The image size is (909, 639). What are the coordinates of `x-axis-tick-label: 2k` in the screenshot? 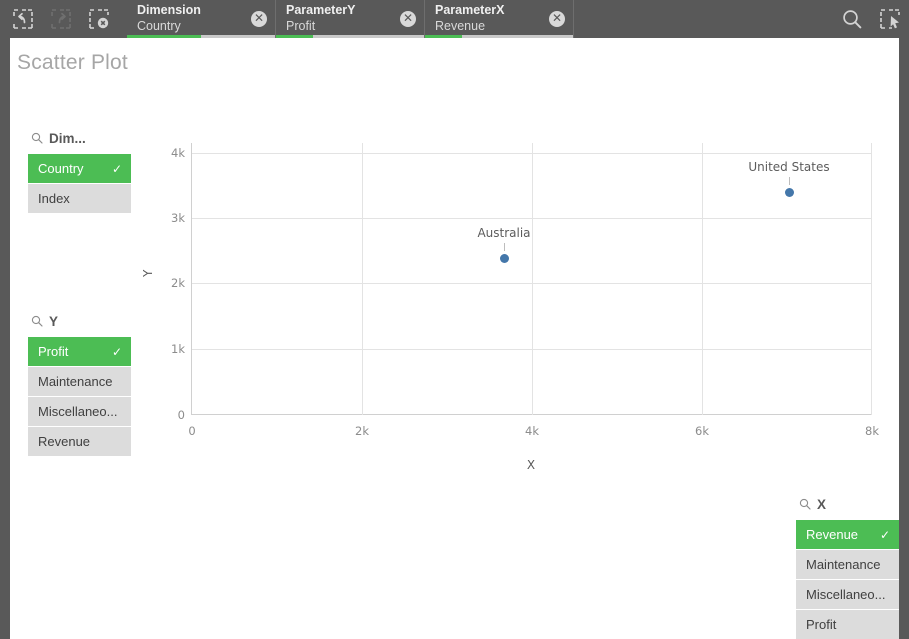 It's located at (362, 431).